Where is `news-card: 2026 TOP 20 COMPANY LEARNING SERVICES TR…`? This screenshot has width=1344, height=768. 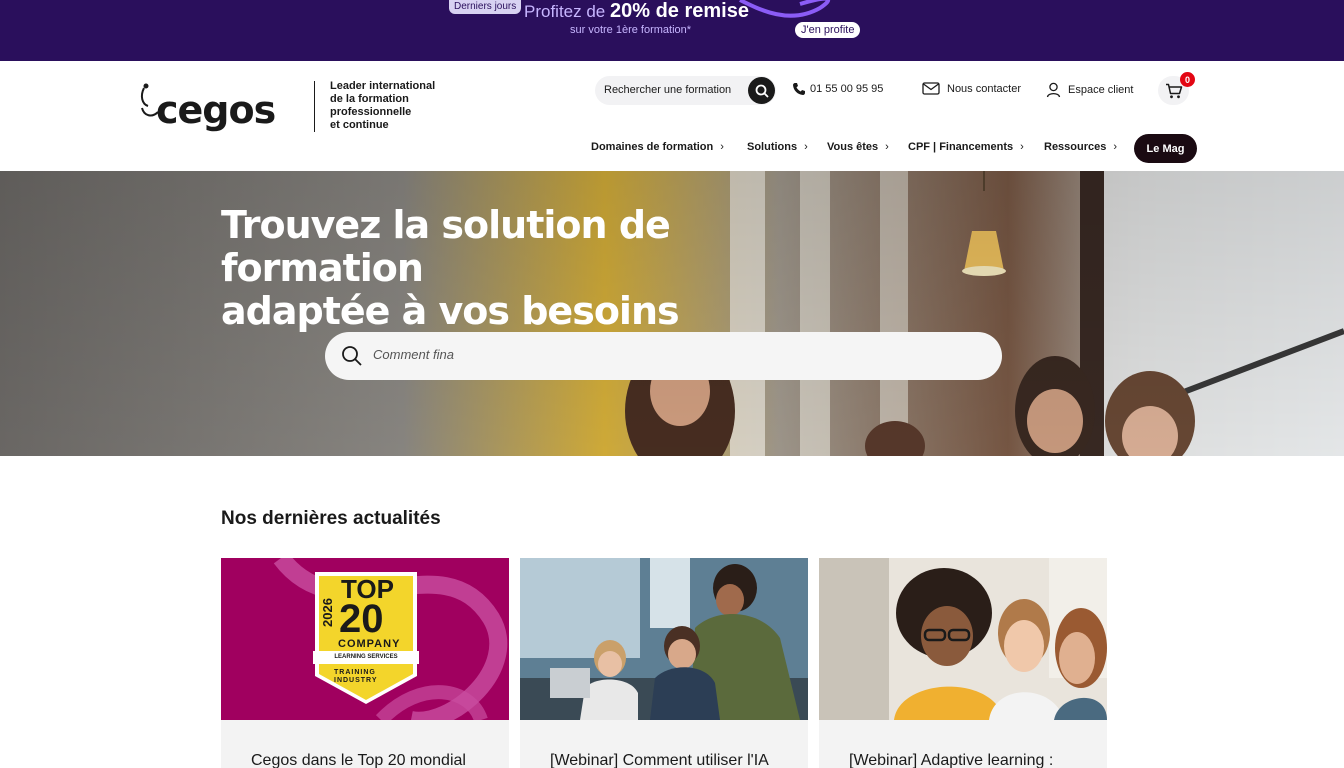
news-card: 2026 TOP 20 COMPANY LEARNING SERVICES TR… is located at coordinates (365, 663).